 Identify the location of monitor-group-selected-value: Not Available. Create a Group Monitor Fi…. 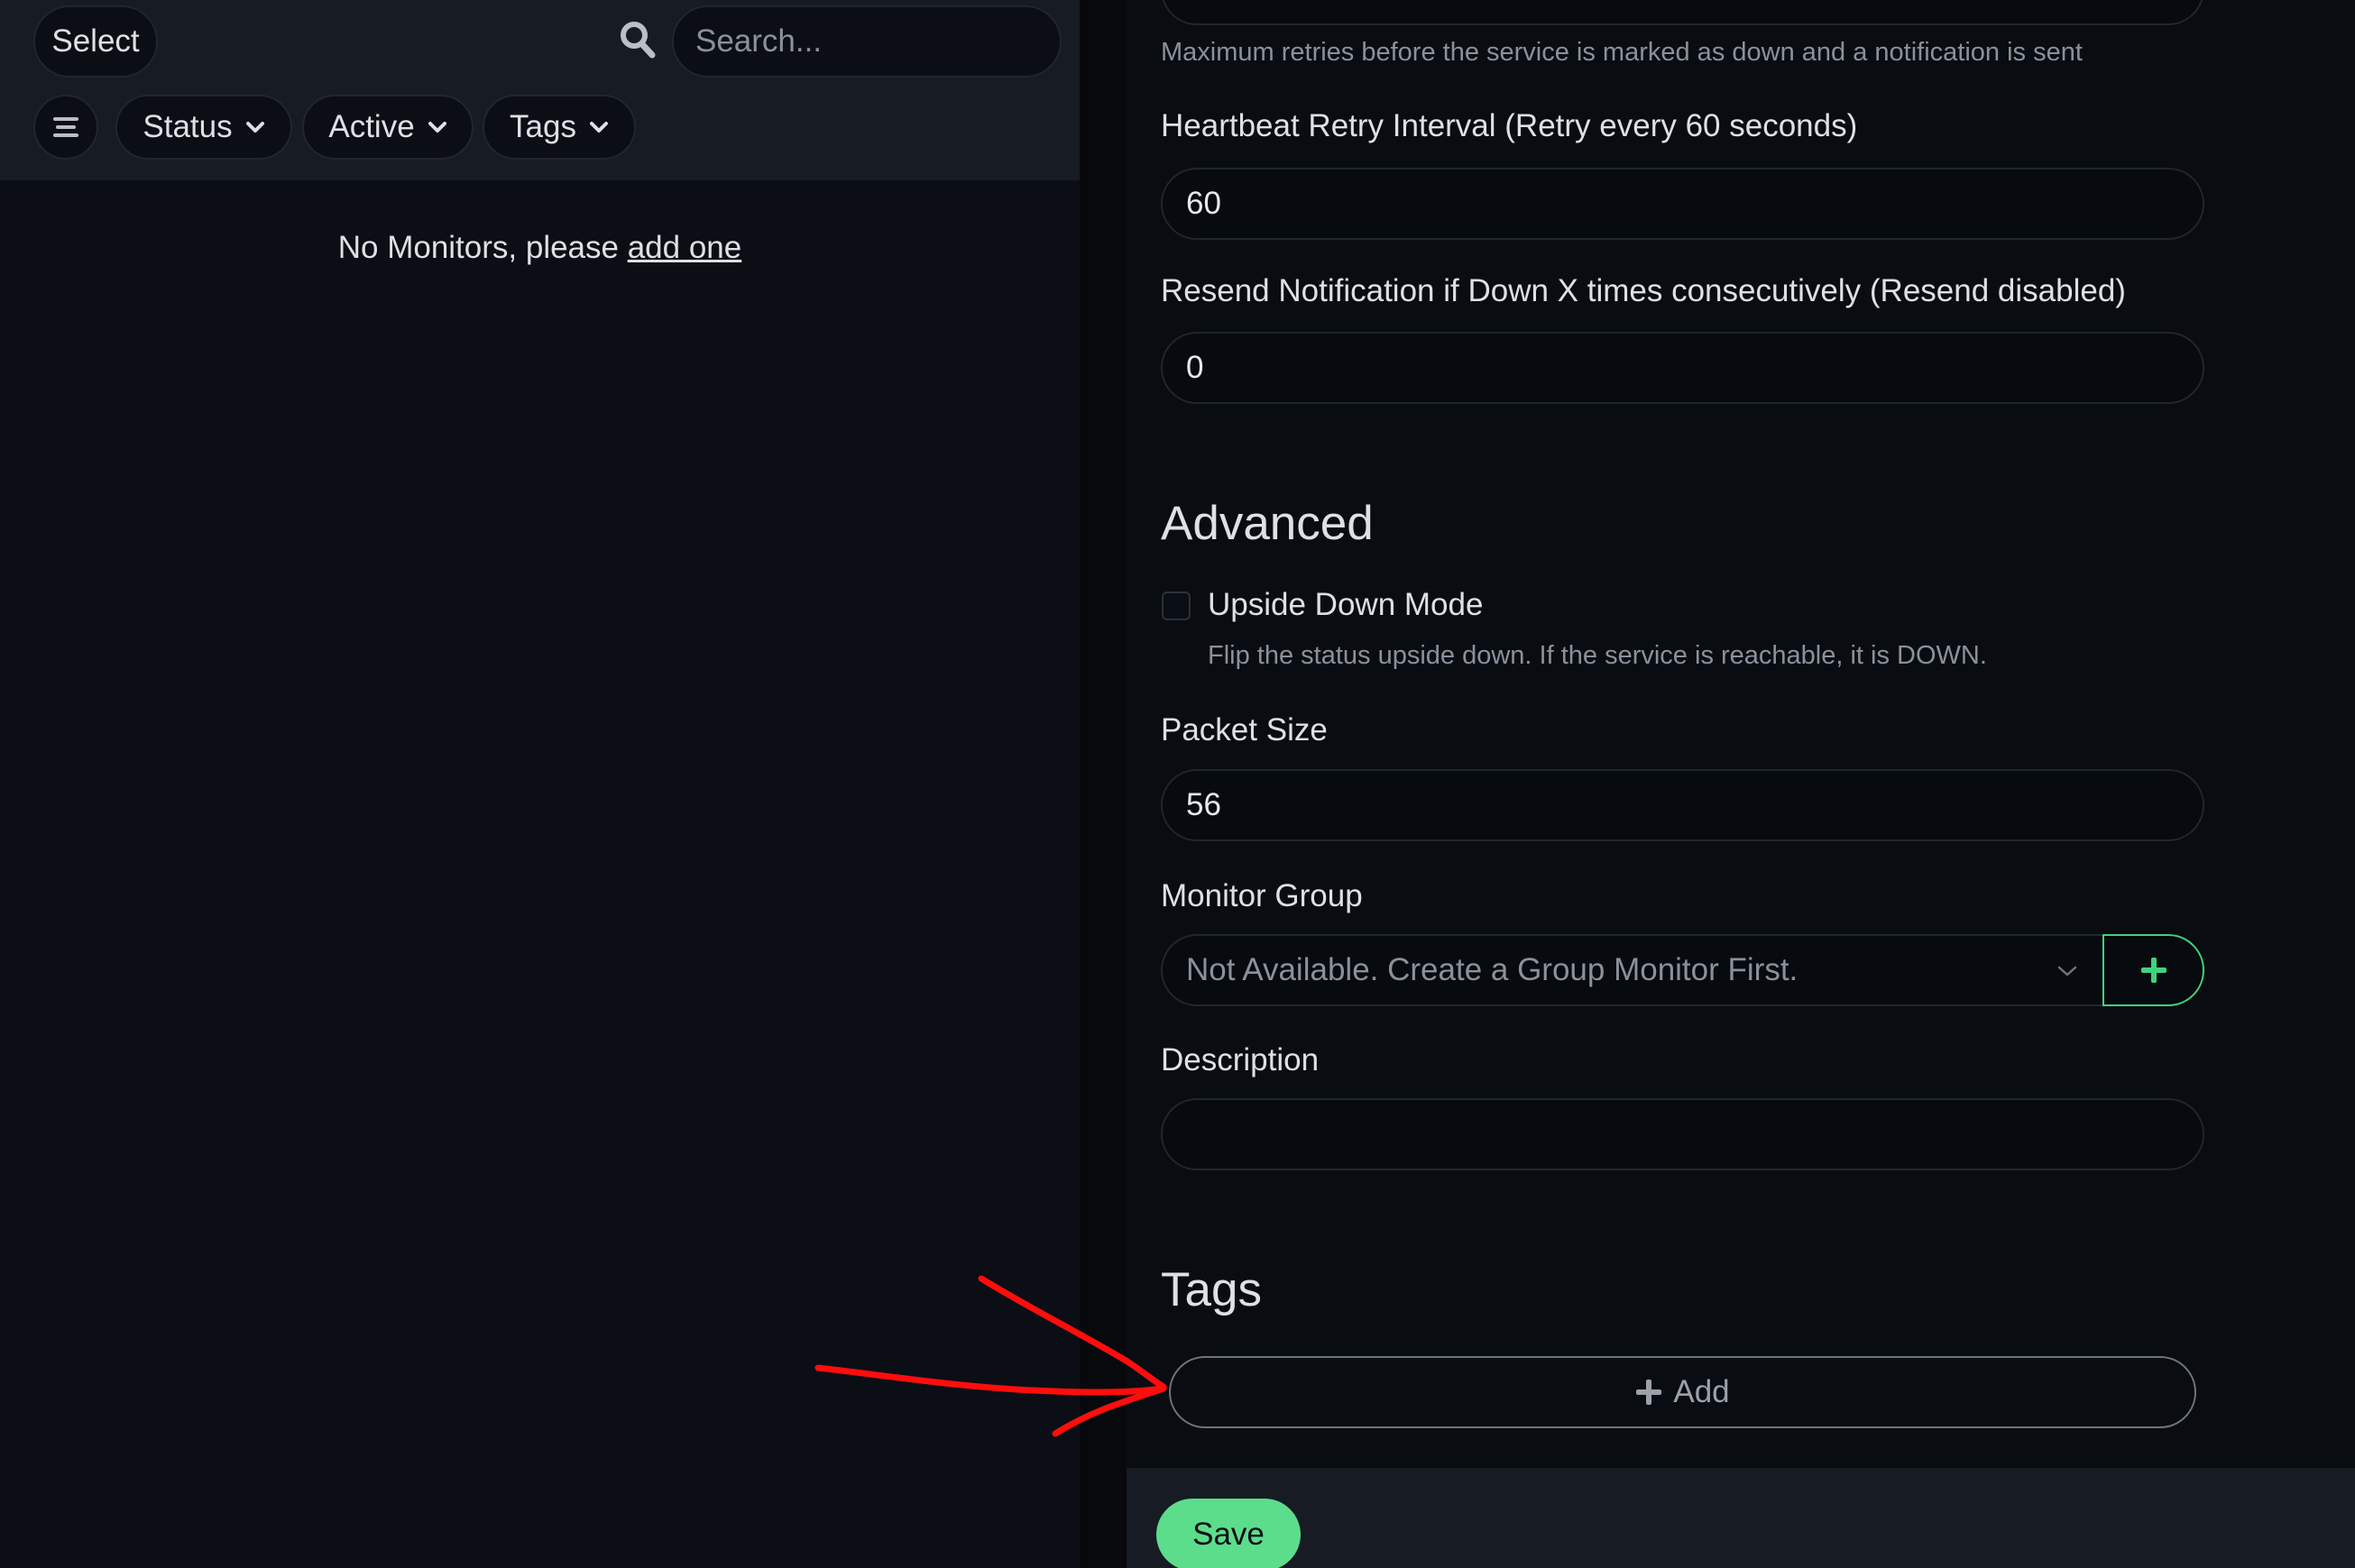
(1492, 969).